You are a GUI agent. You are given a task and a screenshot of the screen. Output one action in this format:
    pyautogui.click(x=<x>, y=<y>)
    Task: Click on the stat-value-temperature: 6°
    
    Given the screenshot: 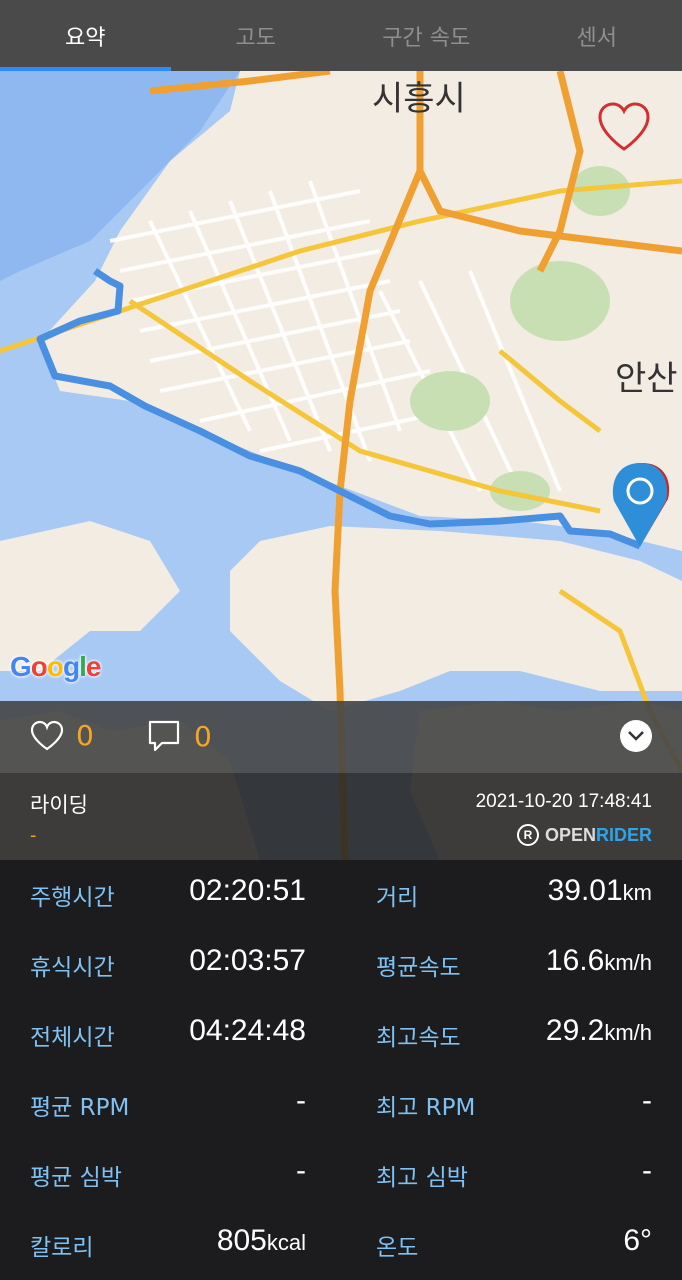 What is the action you would take?
    pyautogui.click(x=637, y=1240)
    